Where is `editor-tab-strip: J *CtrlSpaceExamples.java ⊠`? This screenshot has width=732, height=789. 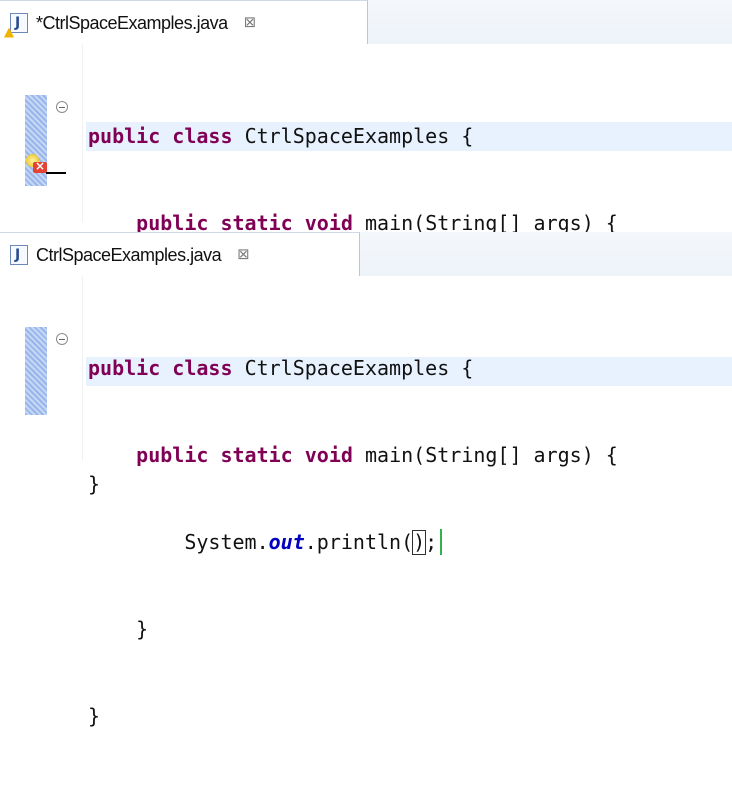
editor-tab-strip: J *CtrlSpaceExamples.java ⊠ is located at coordinates (366, 22).